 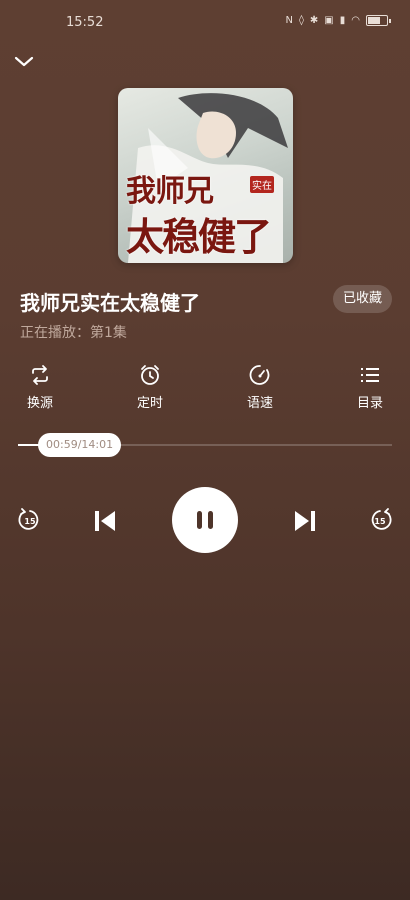 I want to click on rewind-15-button: 15, so click(x=30, y=520).